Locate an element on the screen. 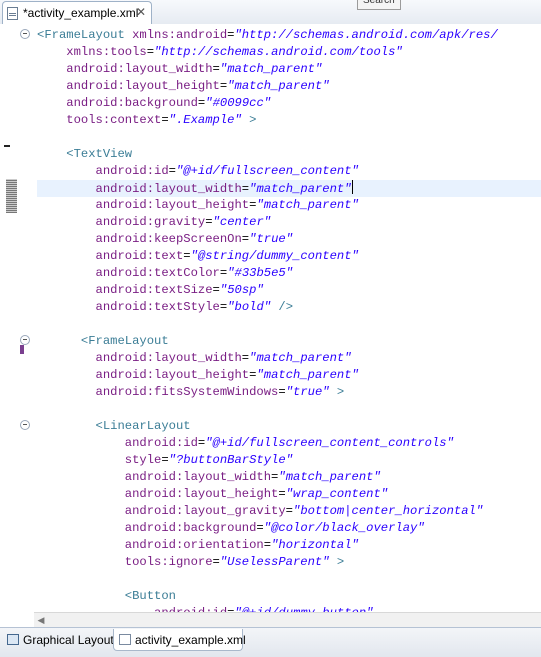 Image resolution: width=541 pixels, height=657 pixels. tab-label: activity_example.xml is located at coordinates (190, 640).